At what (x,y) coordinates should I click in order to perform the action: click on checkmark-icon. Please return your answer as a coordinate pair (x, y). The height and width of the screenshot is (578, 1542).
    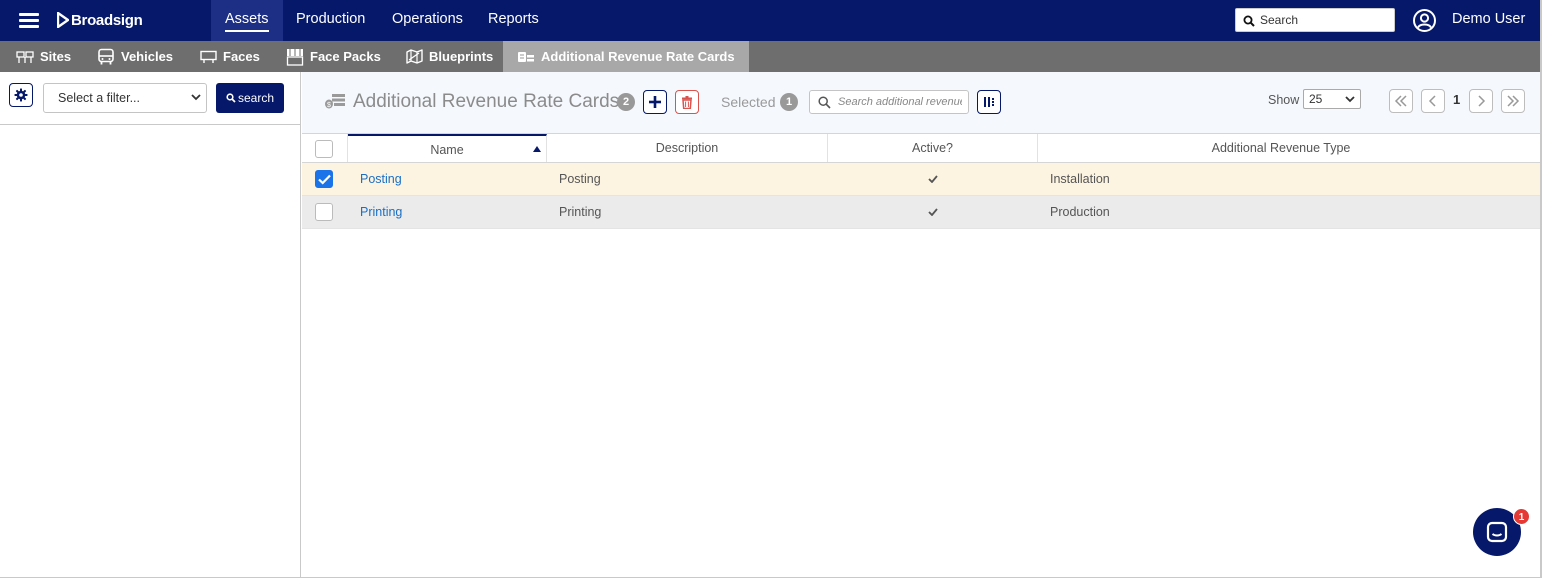
    Looking at the image, I should click on (324, 179).